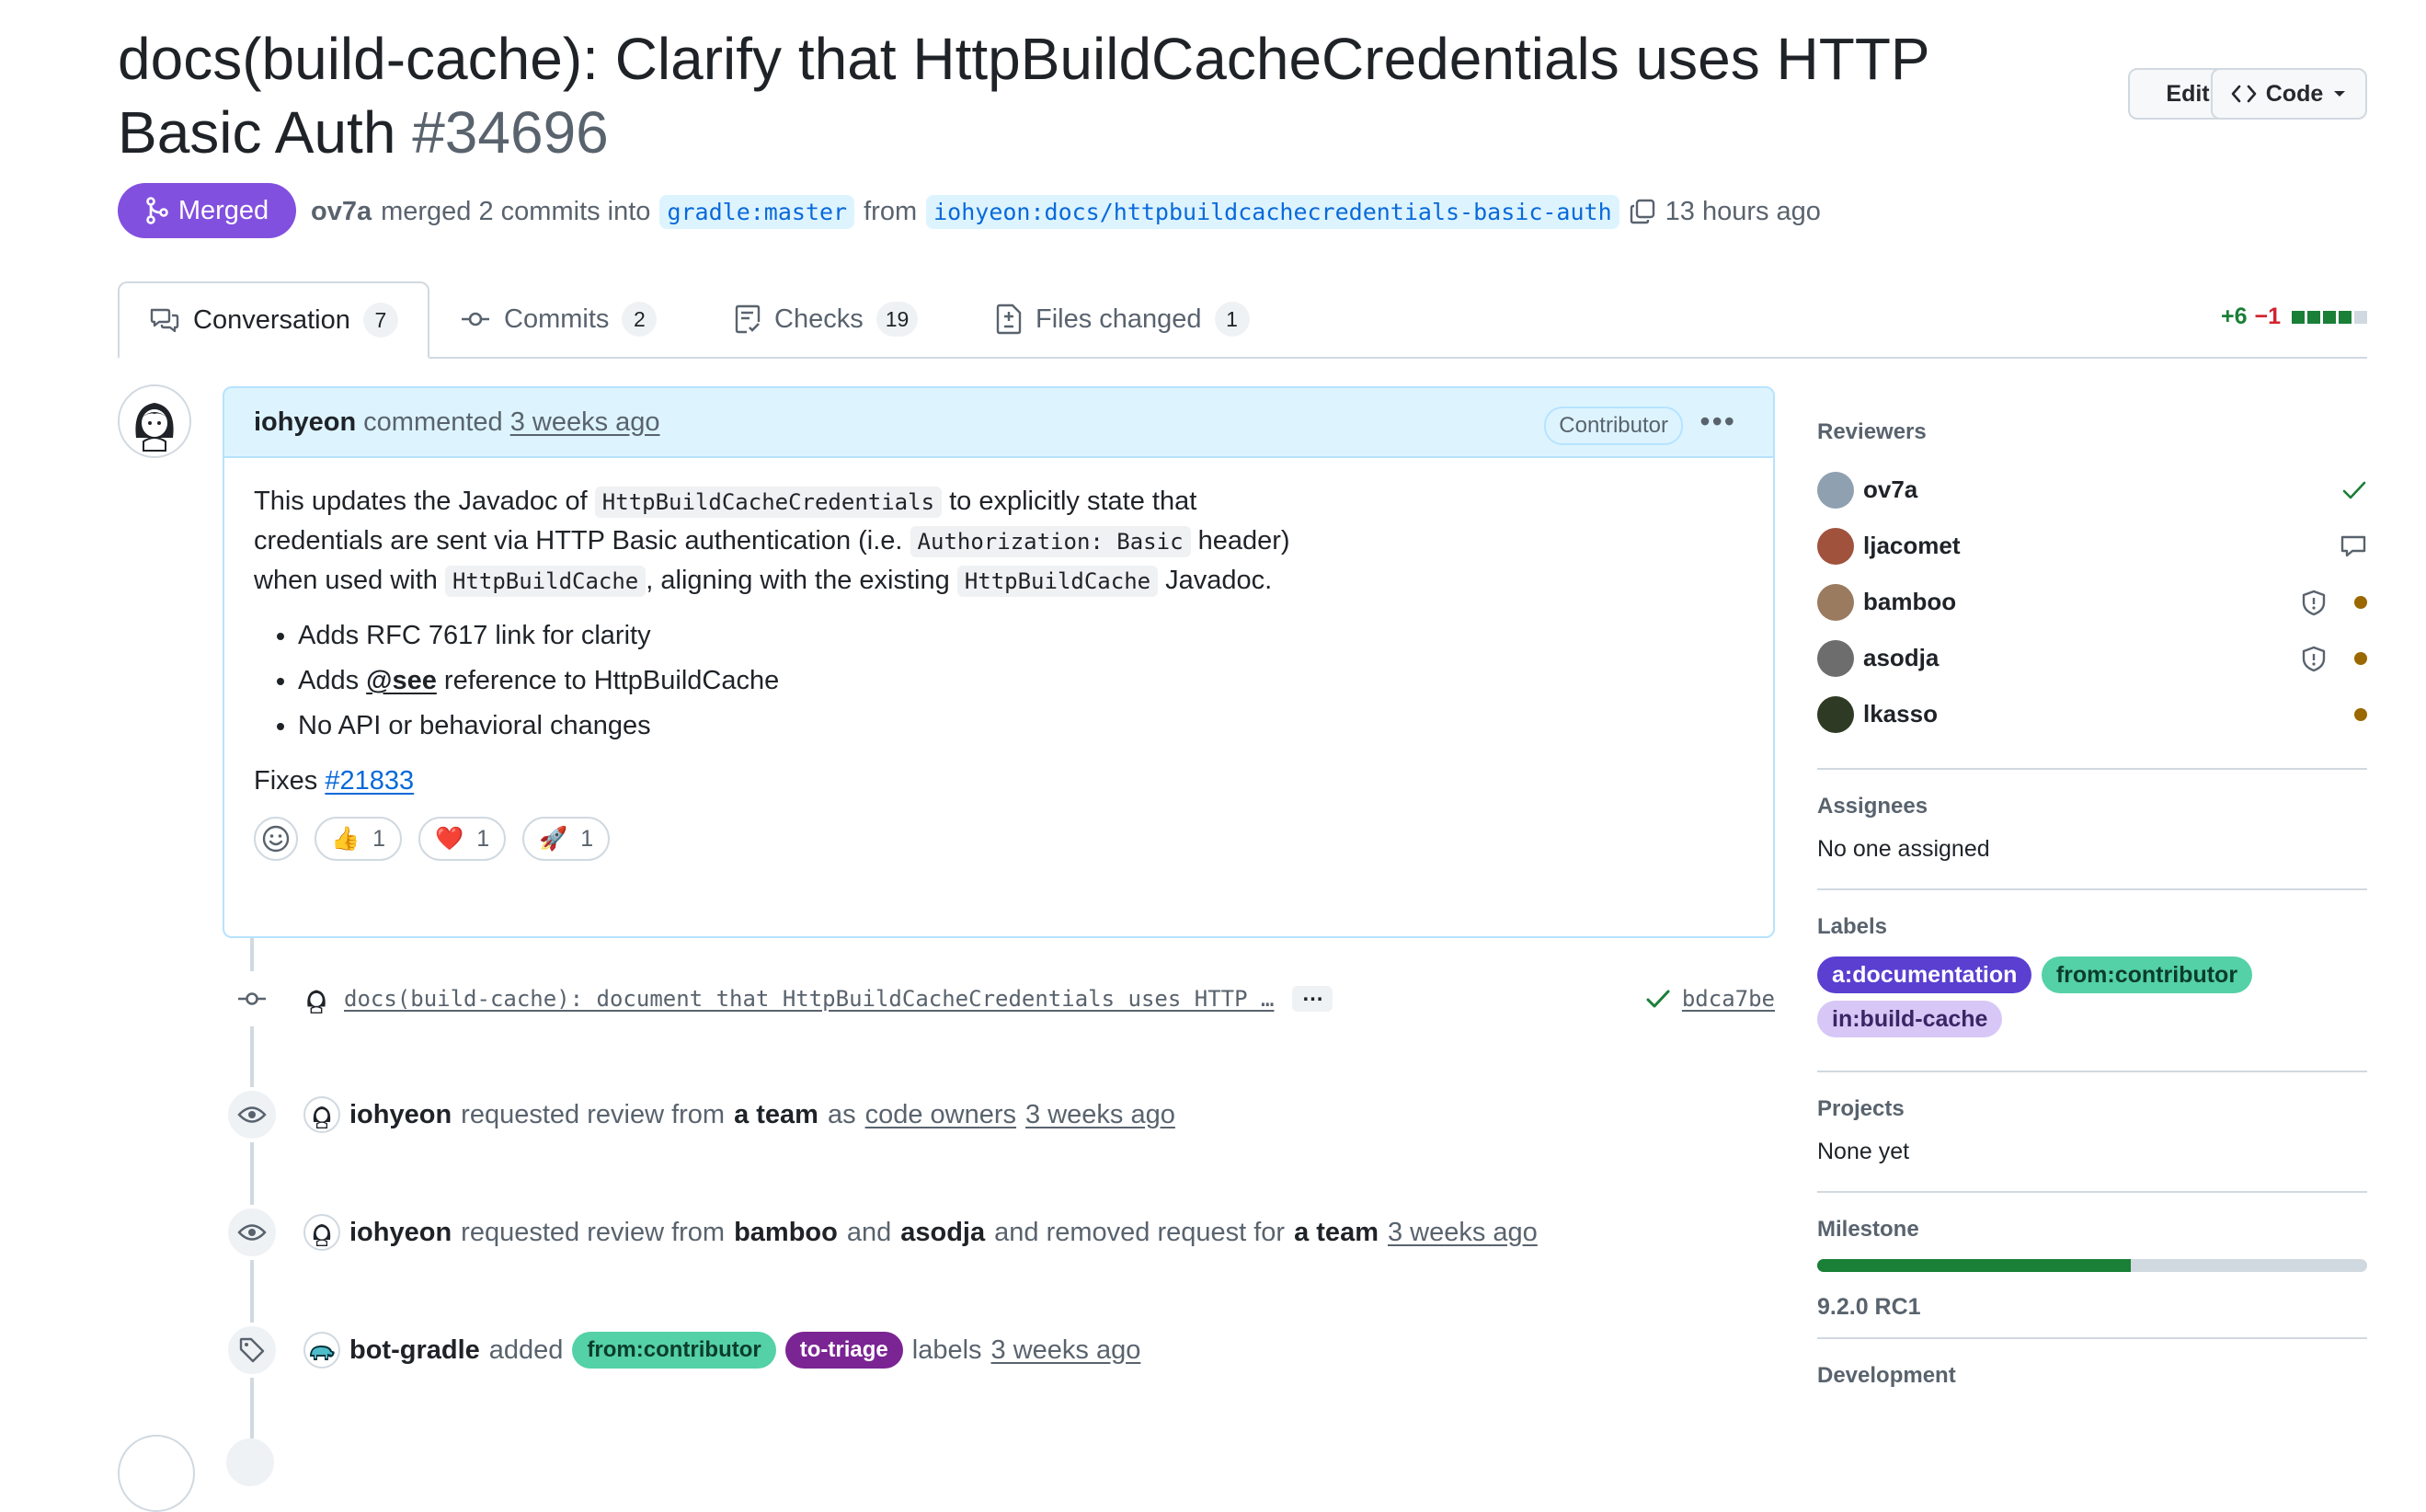 The image size is (2426, 1512). What do you see at coordinates (2092, 806) in the screenshot?
I see `assignees-title: Assignees` at bounding box center [2092, 806].